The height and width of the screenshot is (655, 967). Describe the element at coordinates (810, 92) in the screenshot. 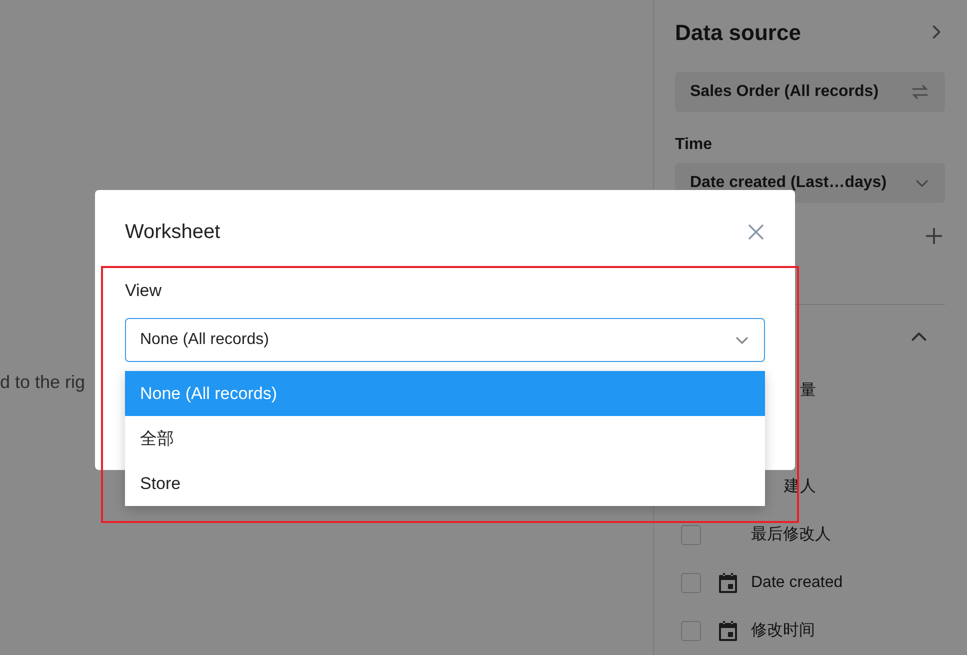

I see `data-source-field: Sales Order (All records)` at that location.